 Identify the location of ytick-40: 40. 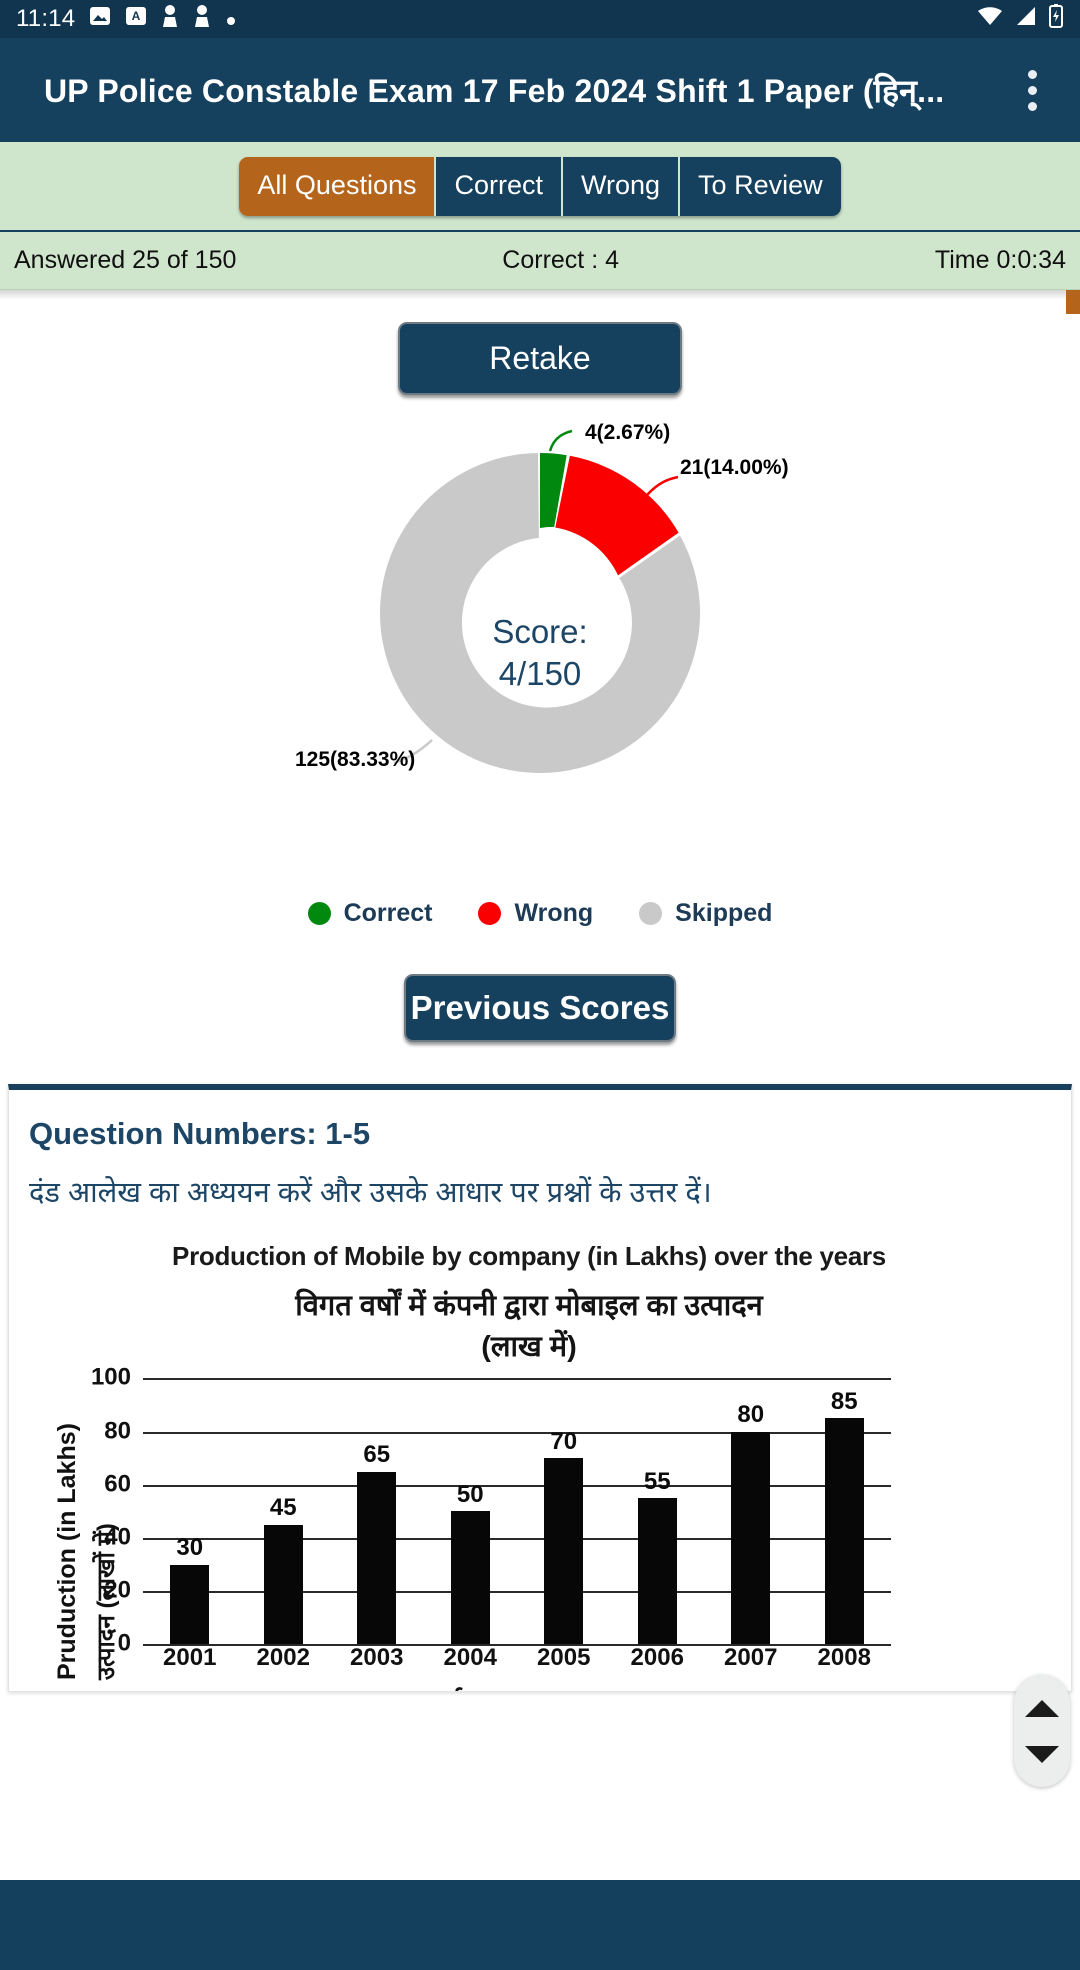
(117, 1537).